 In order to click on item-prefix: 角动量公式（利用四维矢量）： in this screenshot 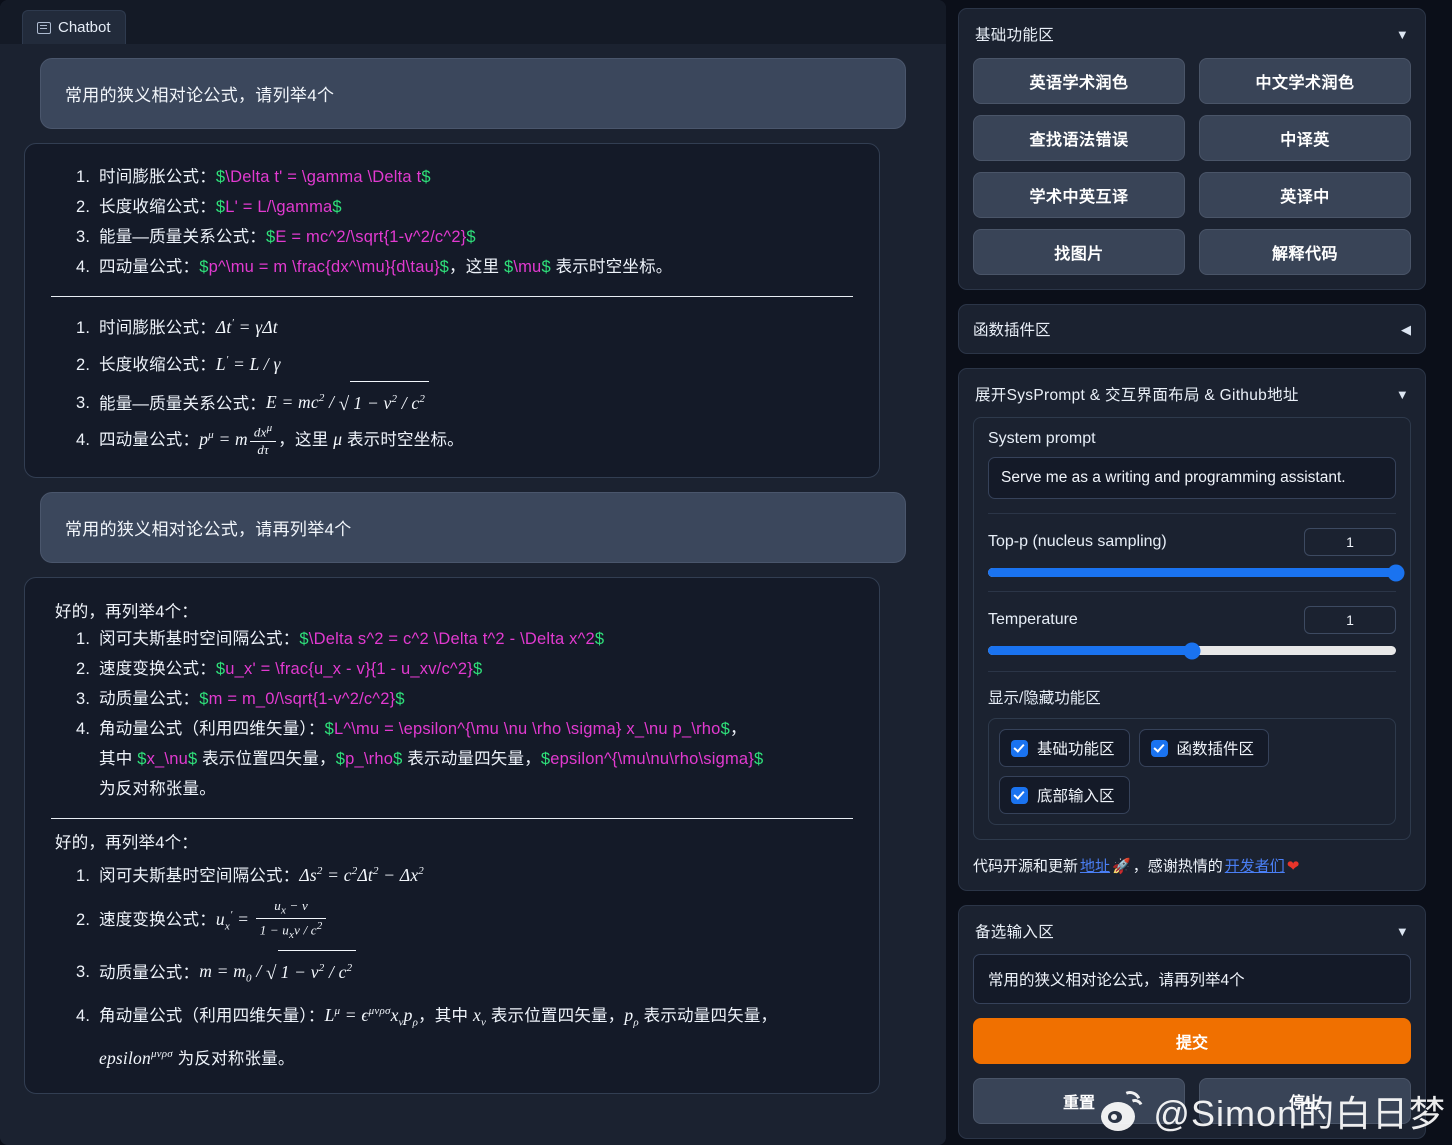, I will do `click(212, 1015)`.